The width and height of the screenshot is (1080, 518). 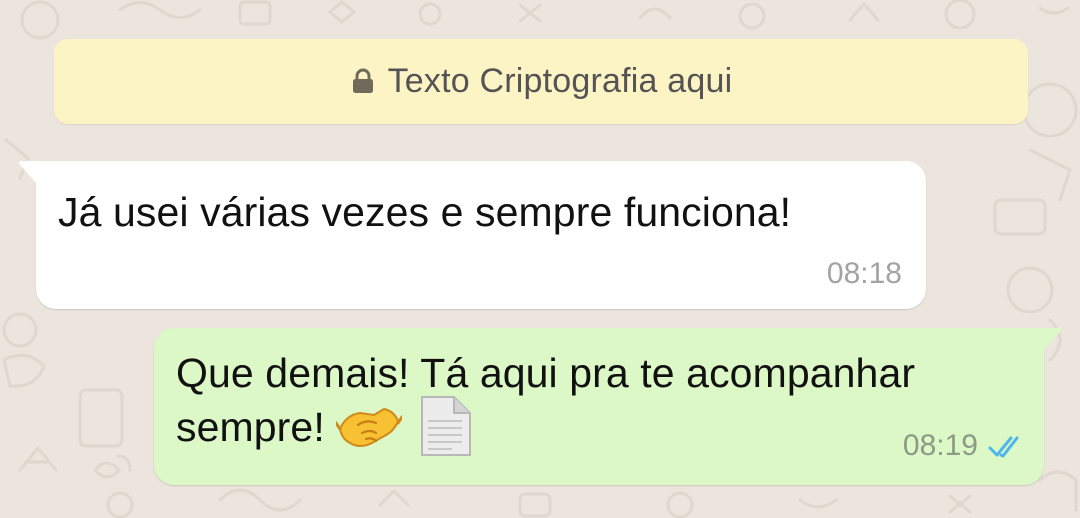 I want to click on message-time: 08:18, so click(x=864, y=273).